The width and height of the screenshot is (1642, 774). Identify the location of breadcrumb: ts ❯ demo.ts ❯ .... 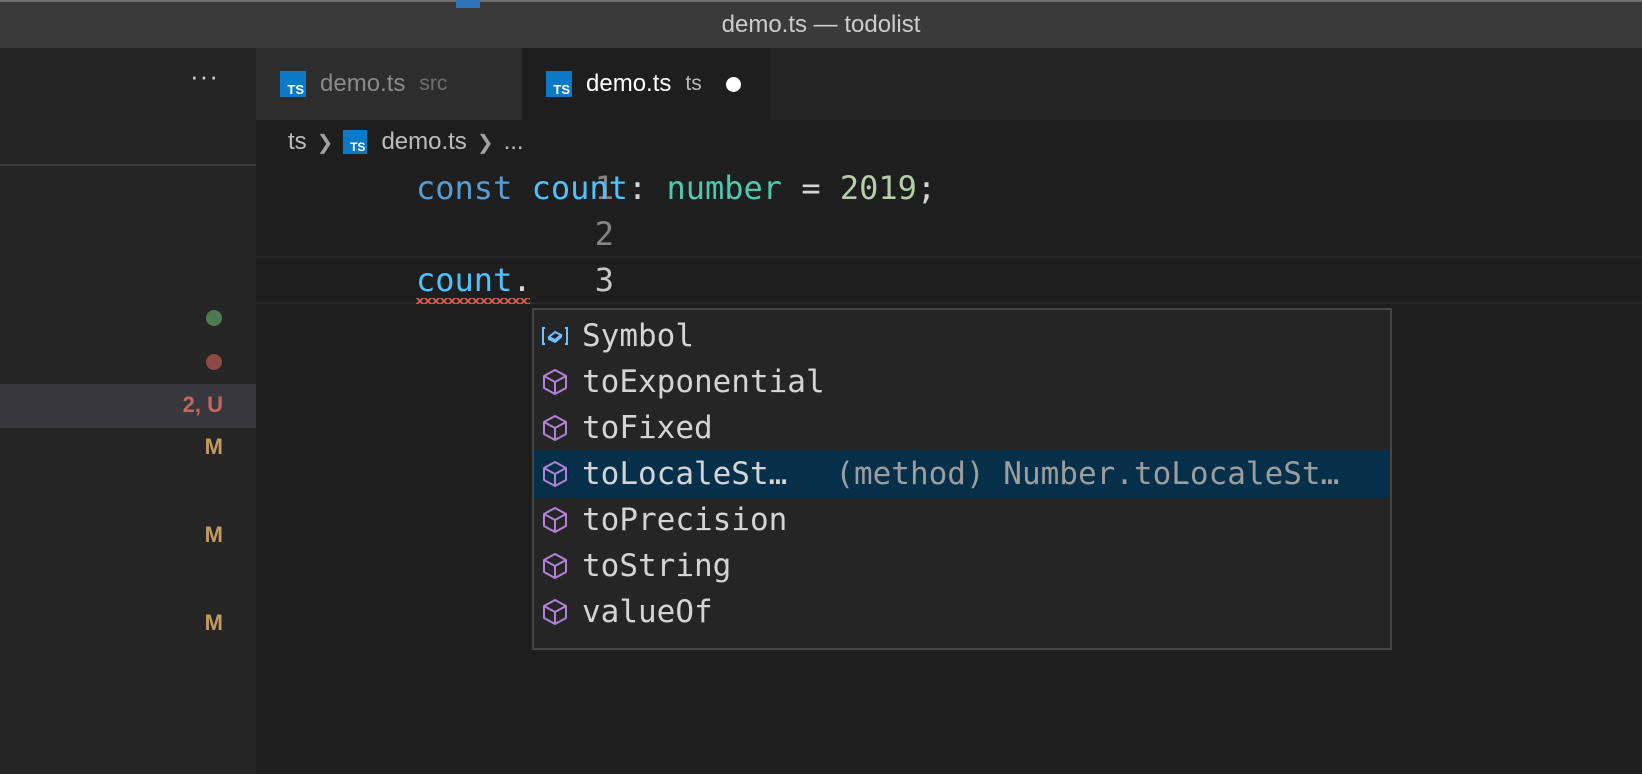
(406, 142).